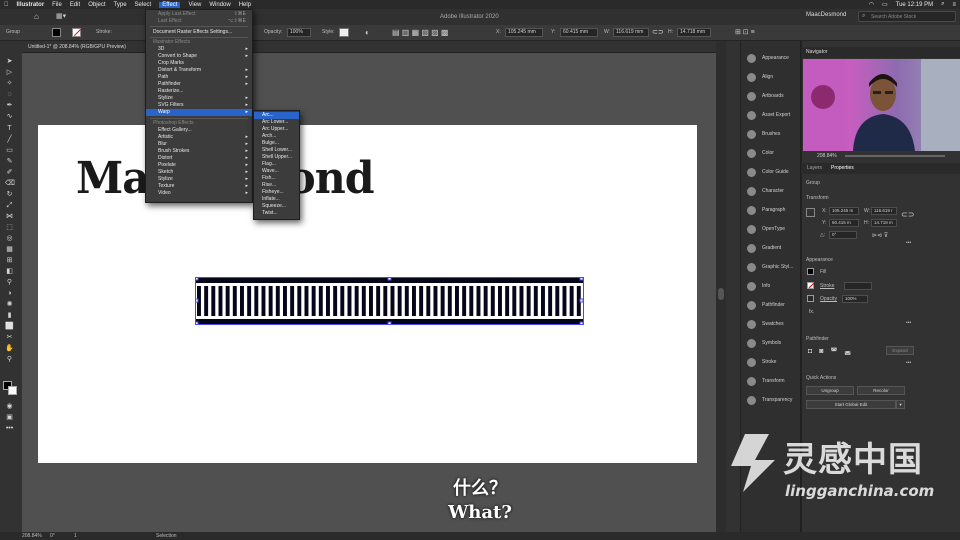  Describe the element at coordinates (199, 144) in the screenshot. I see `menu-blur: Blur ▸` at that location.